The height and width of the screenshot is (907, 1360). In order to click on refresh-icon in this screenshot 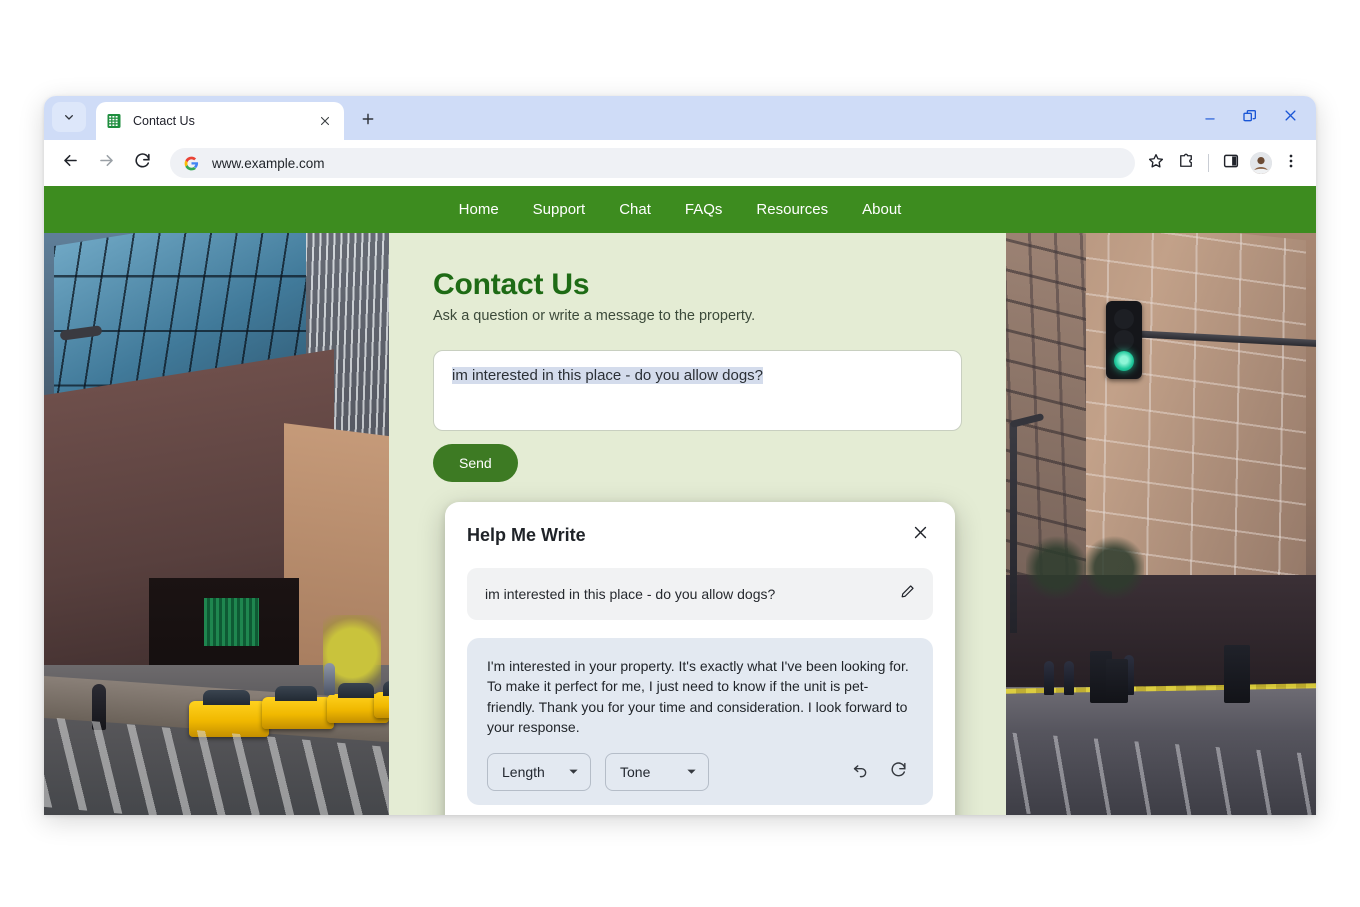, I will do `click(898, 772)`.